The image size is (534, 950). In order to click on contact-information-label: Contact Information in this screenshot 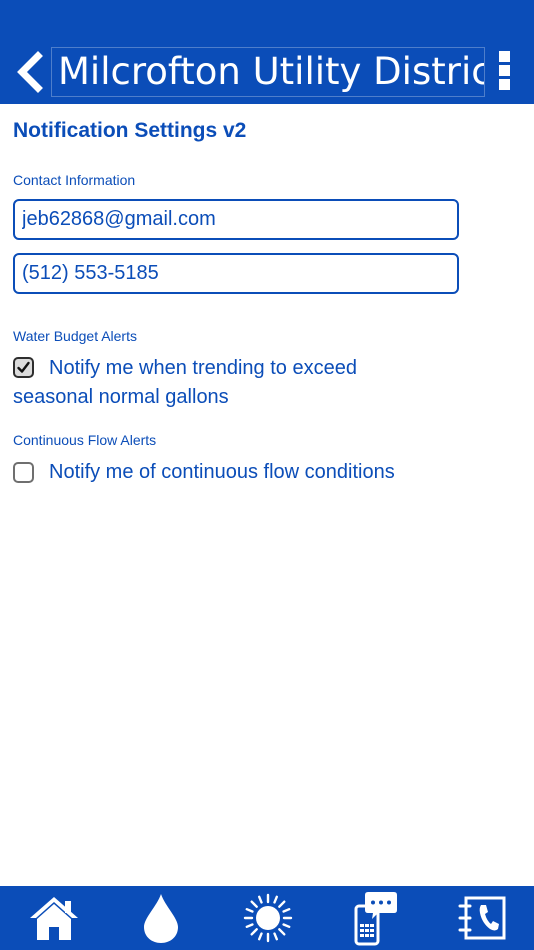, I will do `click(74, 180)`.